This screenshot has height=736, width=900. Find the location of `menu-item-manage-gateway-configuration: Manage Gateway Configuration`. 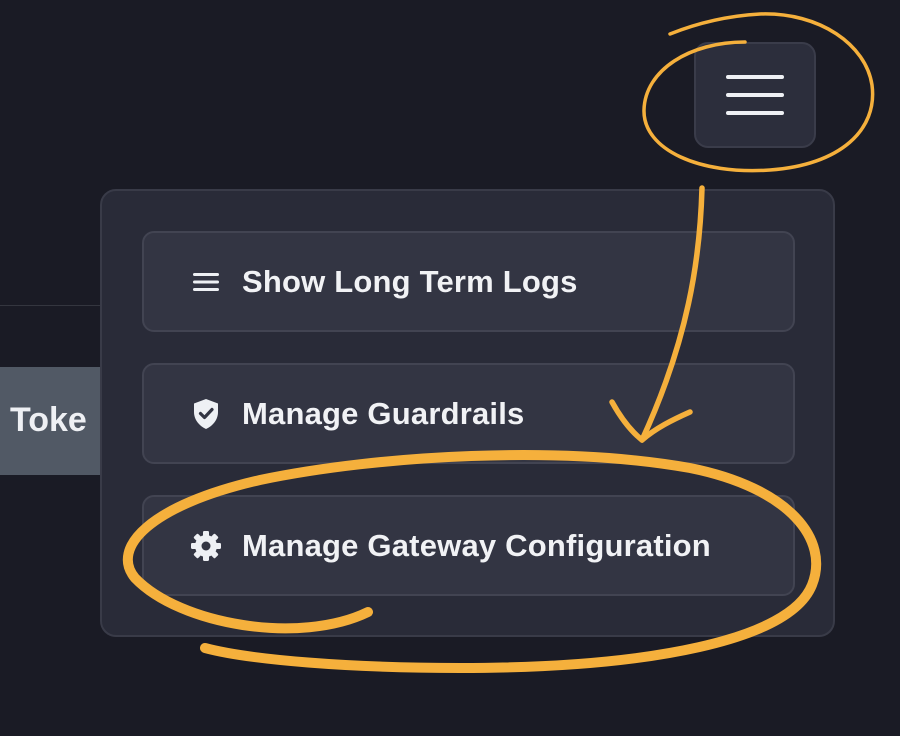

menu-item-manage-gateway-configuration: Manage Gateway Configuration is located at coordinates (468, 545).